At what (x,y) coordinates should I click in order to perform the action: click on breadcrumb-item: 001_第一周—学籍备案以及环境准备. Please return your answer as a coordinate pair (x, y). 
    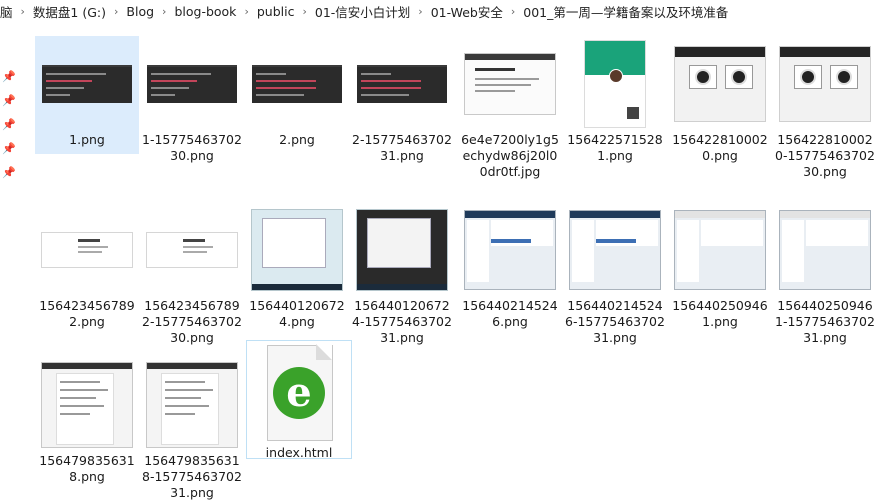
    Looking at the image, I should click on (625, 11).